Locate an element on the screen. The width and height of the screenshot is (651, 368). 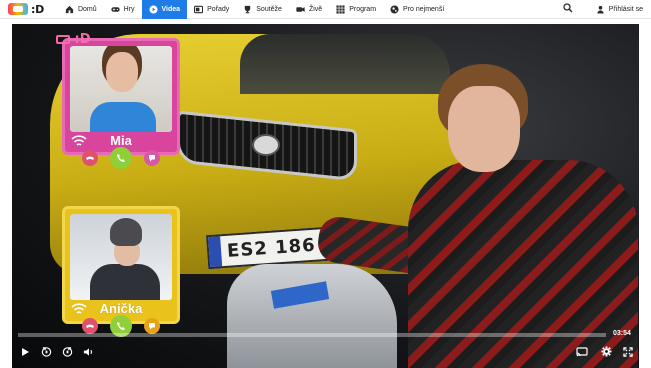
tv-icon is located at coordinates (199, 9).